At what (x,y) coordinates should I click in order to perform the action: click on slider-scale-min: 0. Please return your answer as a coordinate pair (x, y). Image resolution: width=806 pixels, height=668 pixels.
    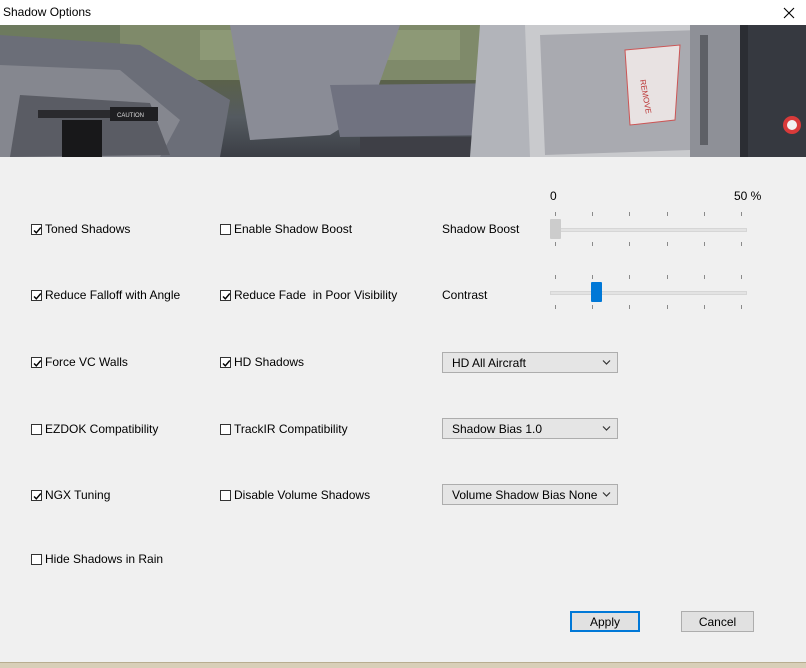
    Looking at the image, I should click on (553, 196).